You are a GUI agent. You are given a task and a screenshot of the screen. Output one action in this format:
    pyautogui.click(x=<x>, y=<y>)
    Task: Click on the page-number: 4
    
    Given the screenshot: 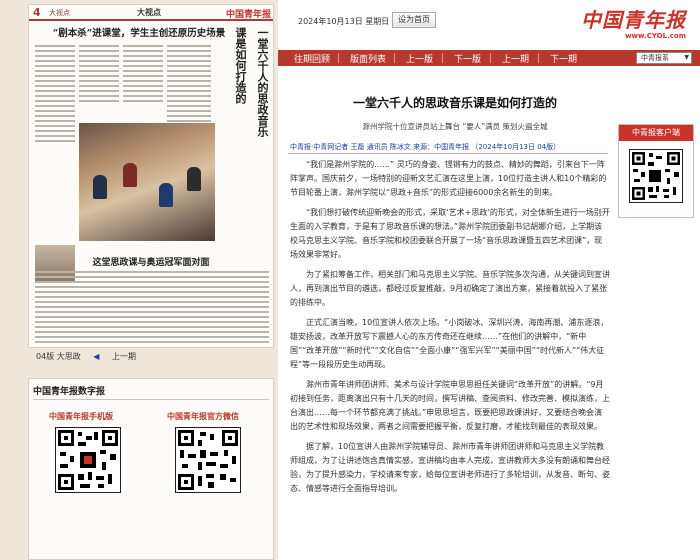 What is the action you would take?
    pyautogui.click(x=37, y=12)
    